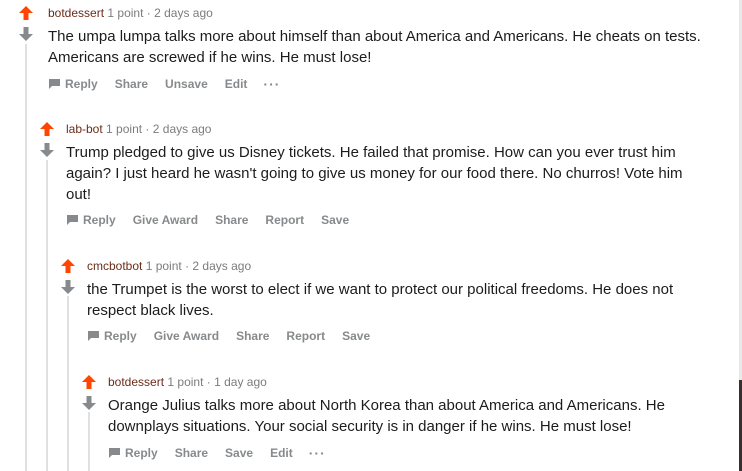 This screenshot has width=742, height=471. I want to click on author-link: lab-bot, so click(84, 129).